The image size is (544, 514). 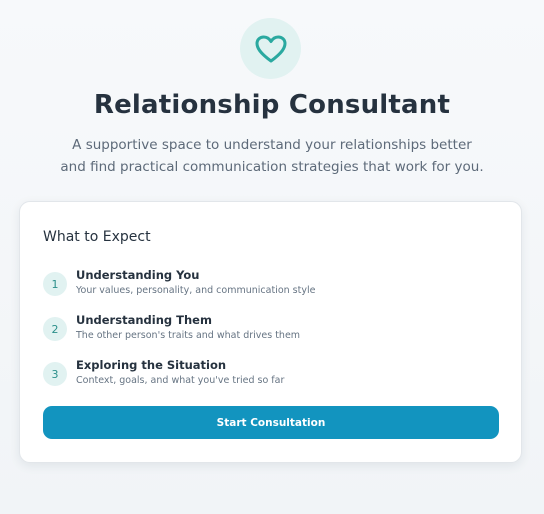 What do you see at coordinates (55, 284) in the screenshot?
I see `step-number-badge: 1` at bounding box center [55, 284].